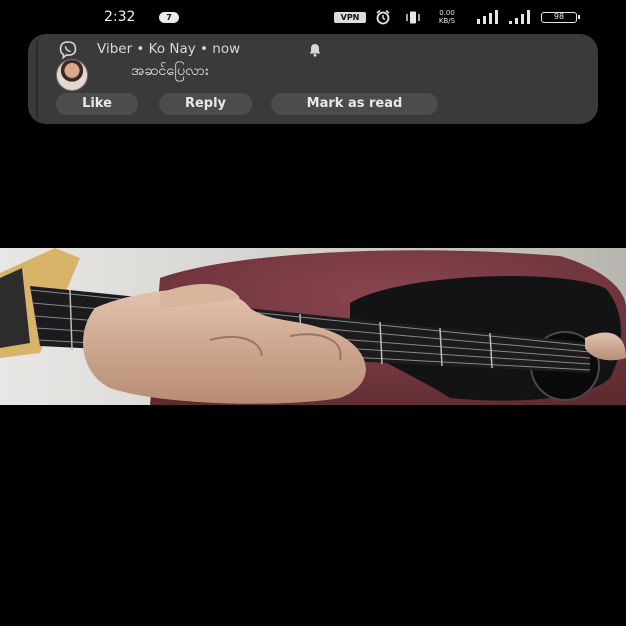 This screenshot has width=626, height=626. What do you see at coordinates (447, 21) in the screenshot?
I see `network-speed-unit: KB/S` at bounding box center [447, 21].